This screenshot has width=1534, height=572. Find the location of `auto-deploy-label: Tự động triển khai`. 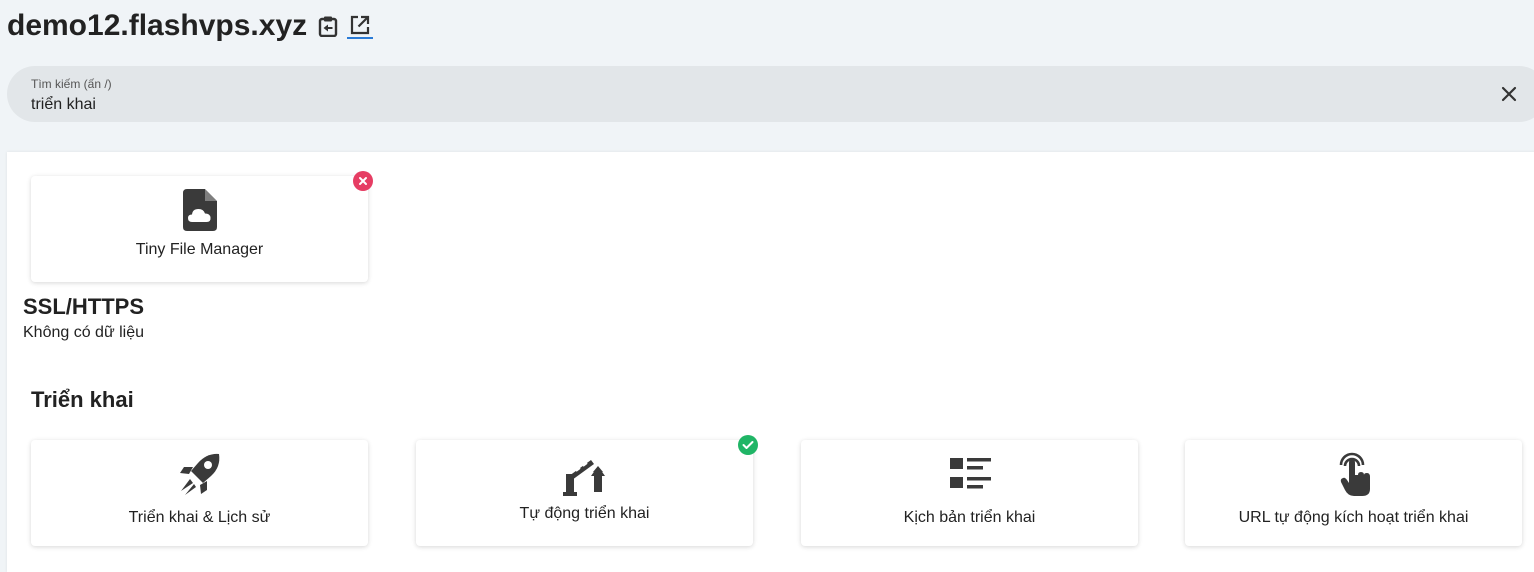

auto-deploy-label: Tự động triển khai is located at coordinates (584, 513).